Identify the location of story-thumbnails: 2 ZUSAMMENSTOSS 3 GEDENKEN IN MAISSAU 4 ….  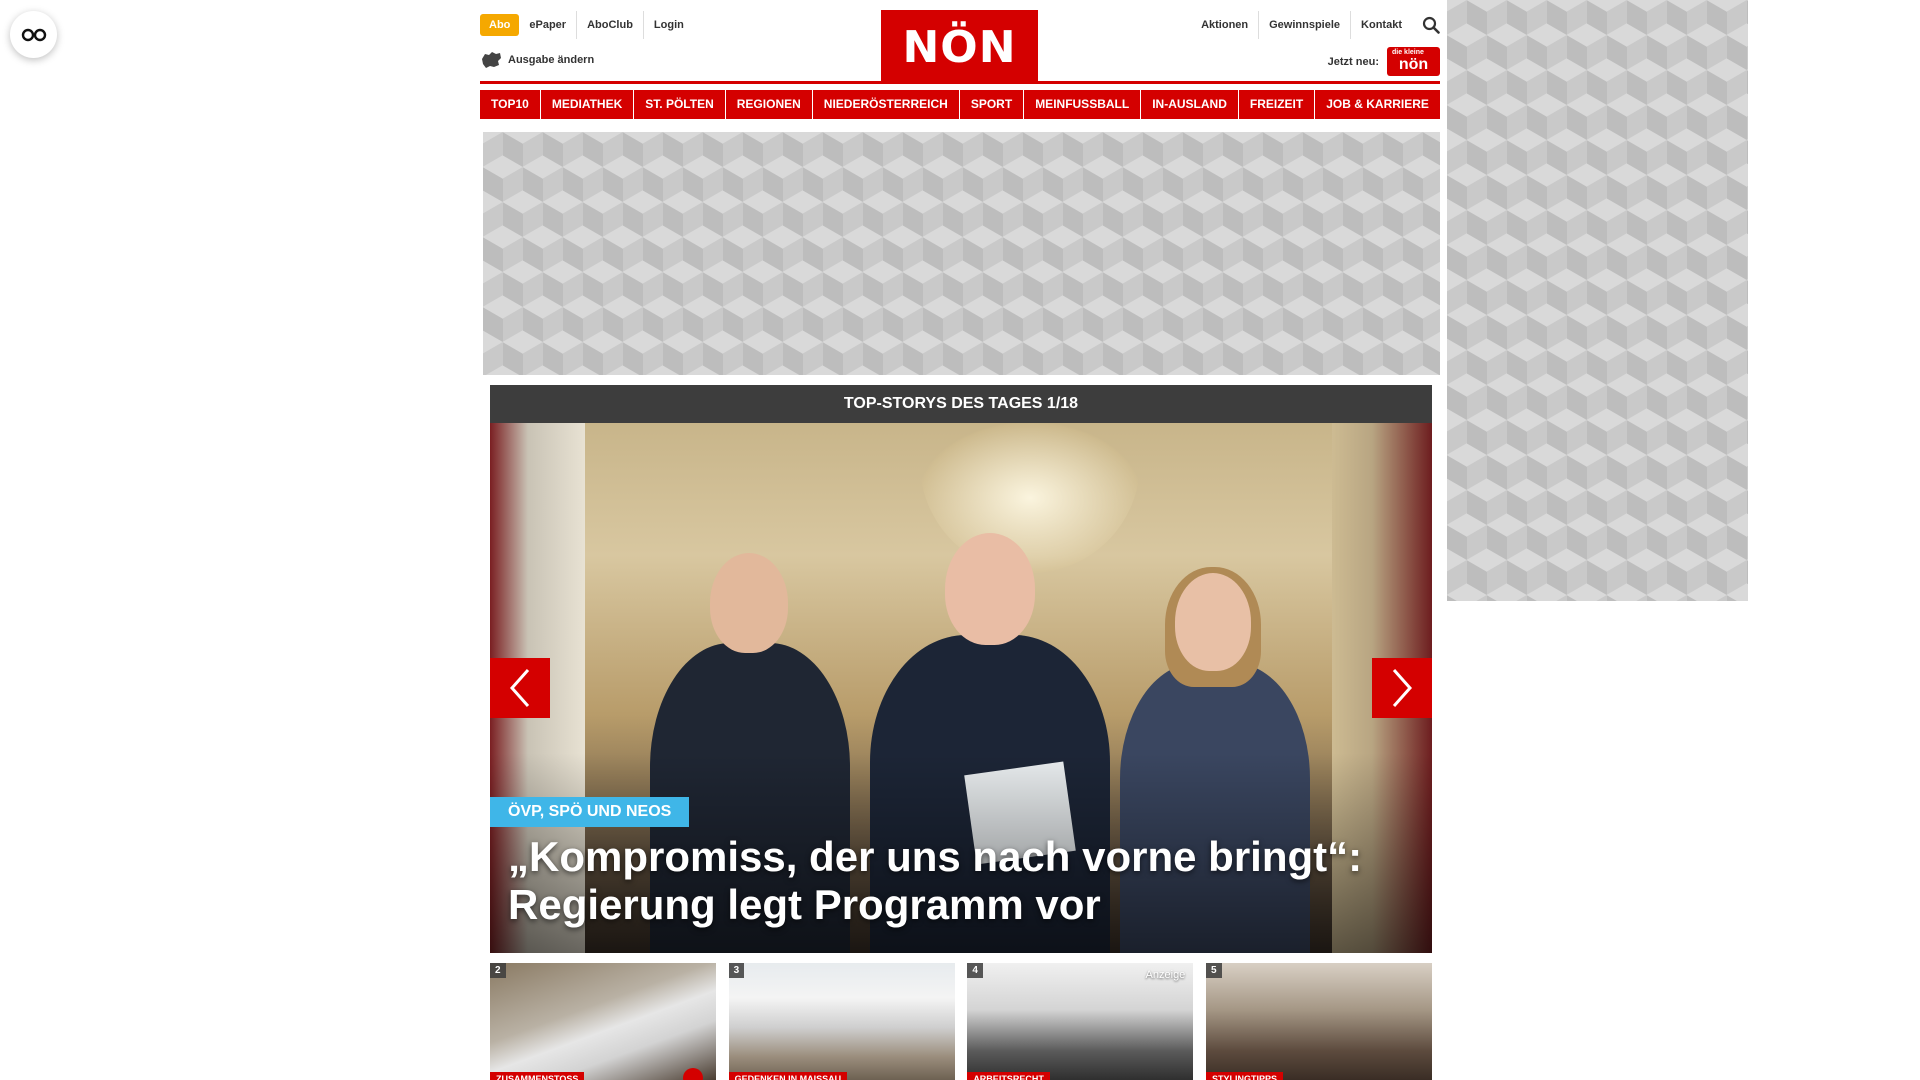
(961, 1021).